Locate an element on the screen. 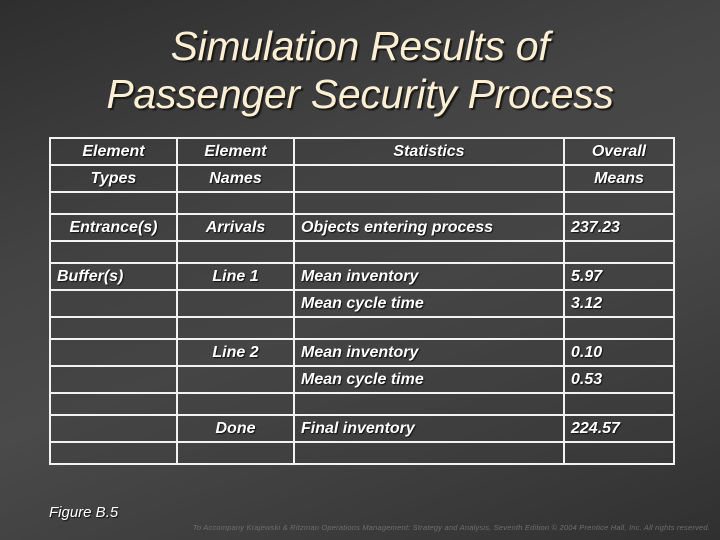  cell-type: Entrance(s) is located at coordinates (113, 227).